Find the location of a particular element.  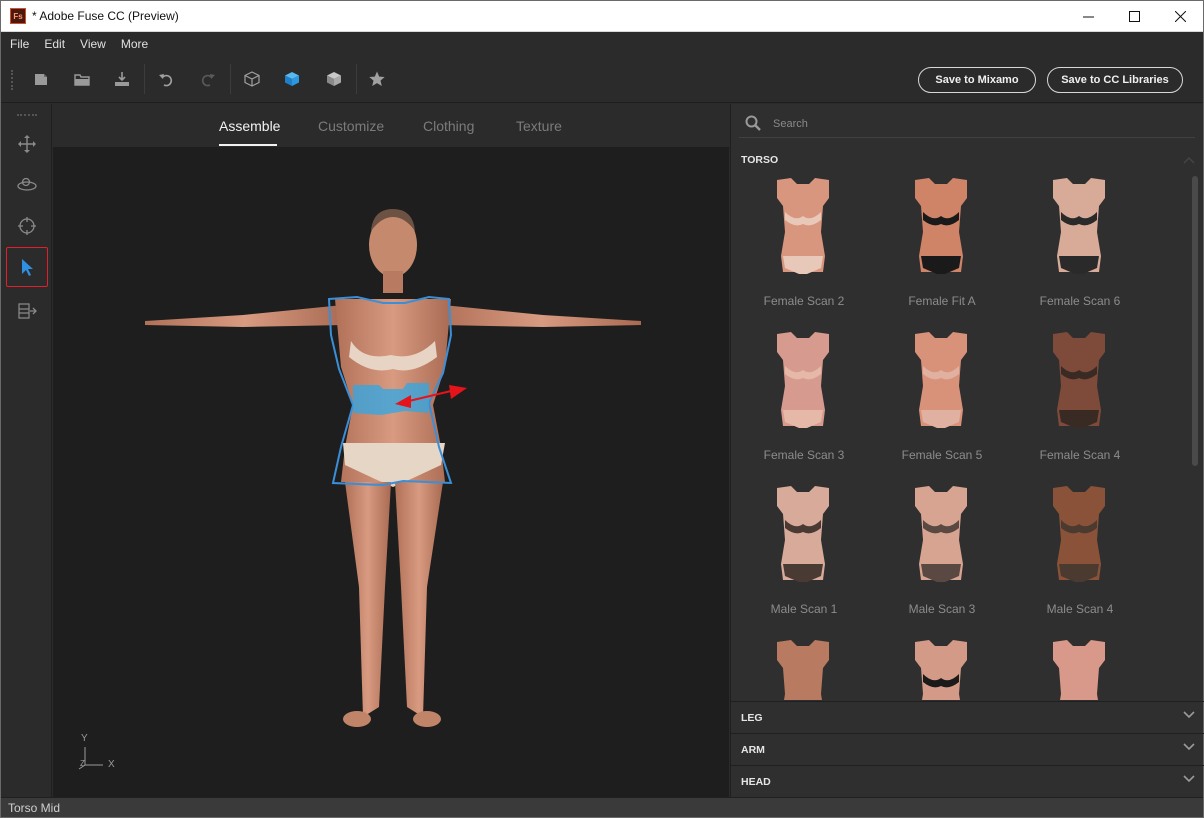

minimize-button is located at coordinates (1088, 16).